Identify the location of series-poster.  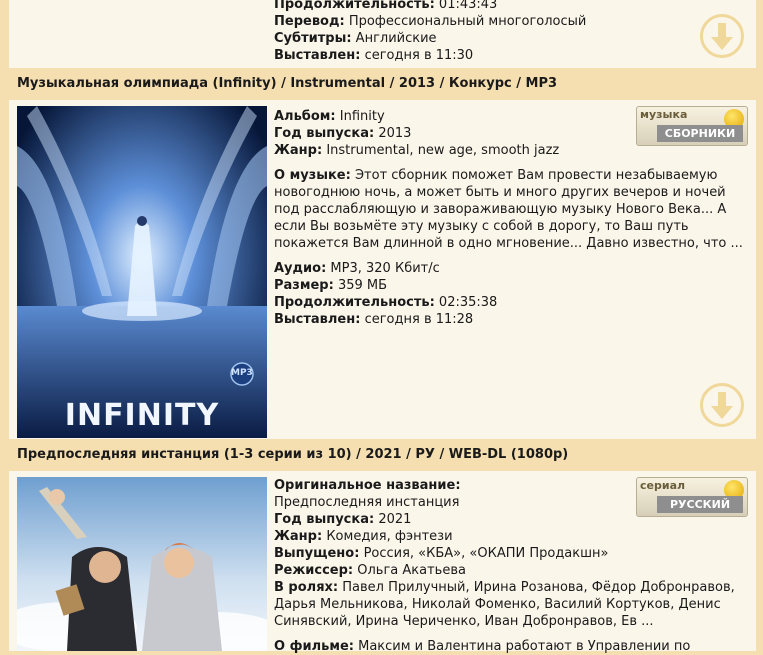
(142, 564).